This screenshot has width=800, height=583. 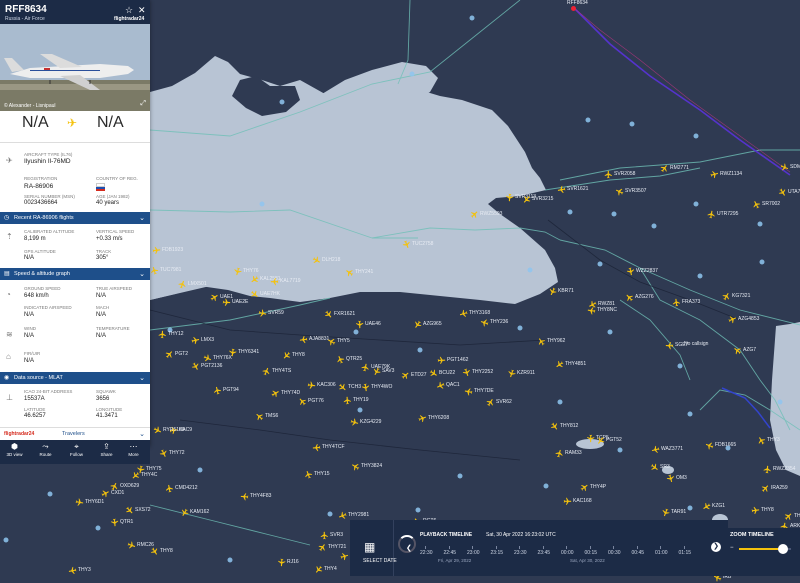 What do you see at coordinates (409, 548) in the screenshot?
I see `rewind-icon: ❮` at bounding box center [409, 548].